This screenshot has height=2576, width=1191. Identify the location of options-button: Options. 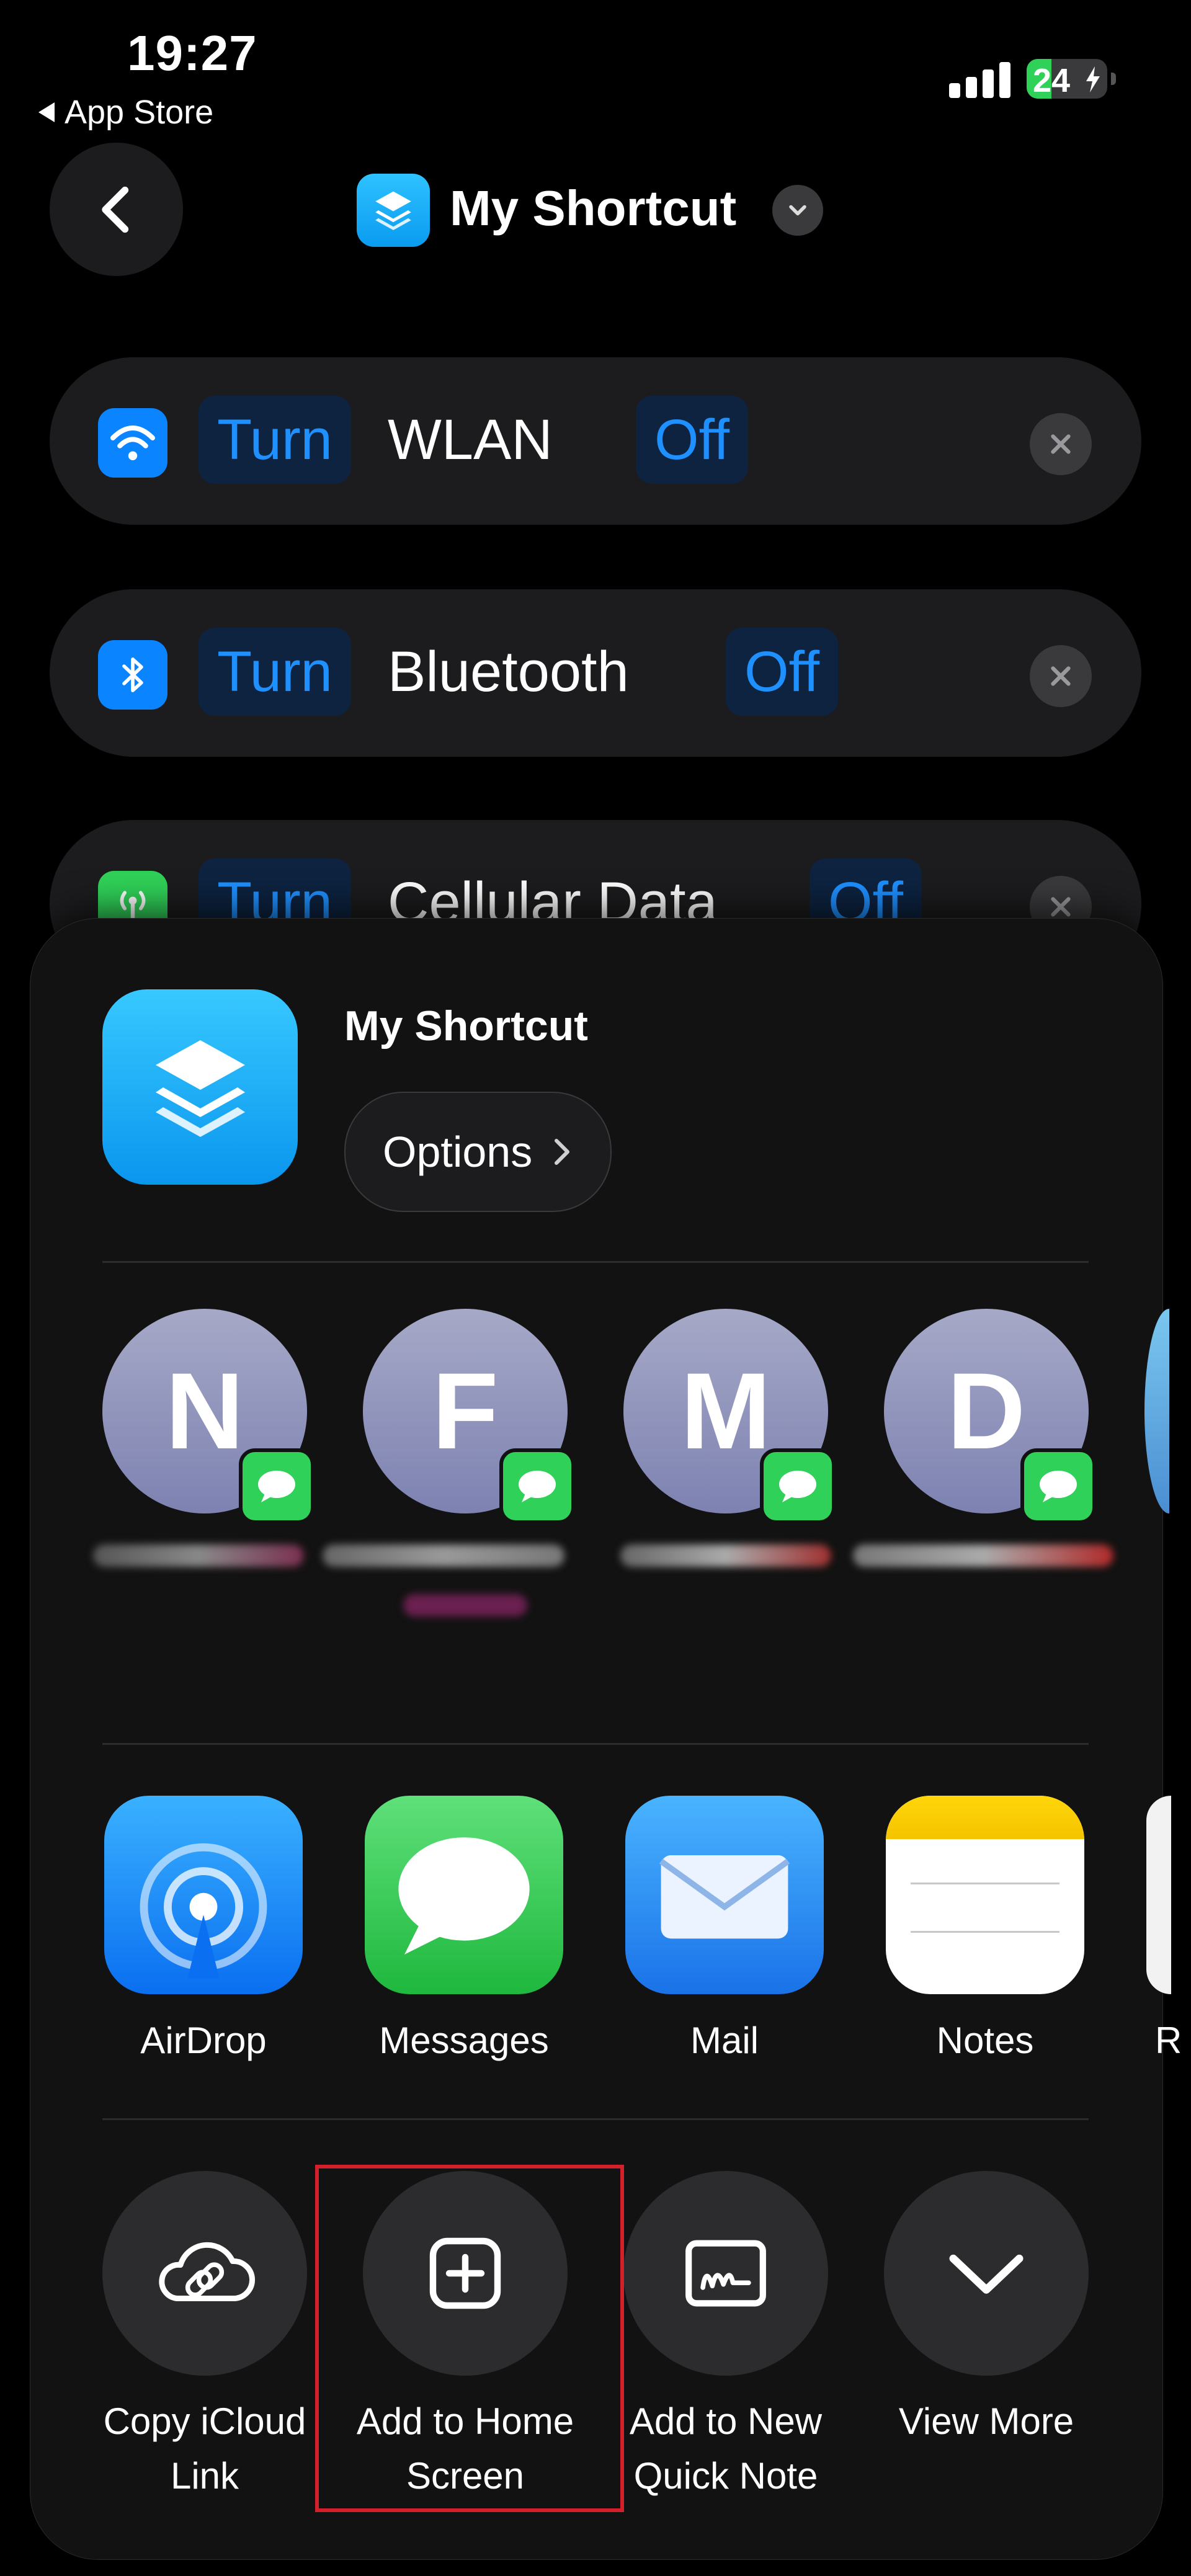
(478, 1152).